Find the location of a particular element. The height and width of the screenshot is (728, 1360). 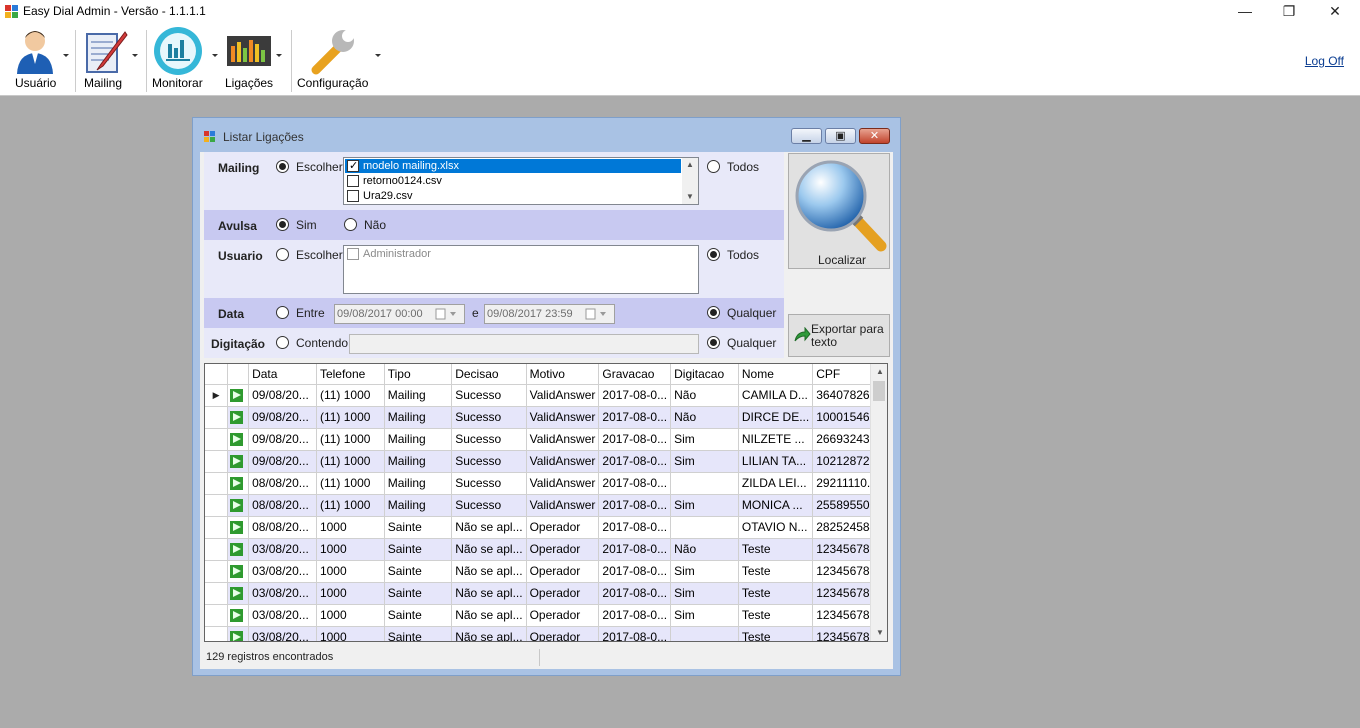

localizar-button: Localizar is located at coordinates (839, 211).